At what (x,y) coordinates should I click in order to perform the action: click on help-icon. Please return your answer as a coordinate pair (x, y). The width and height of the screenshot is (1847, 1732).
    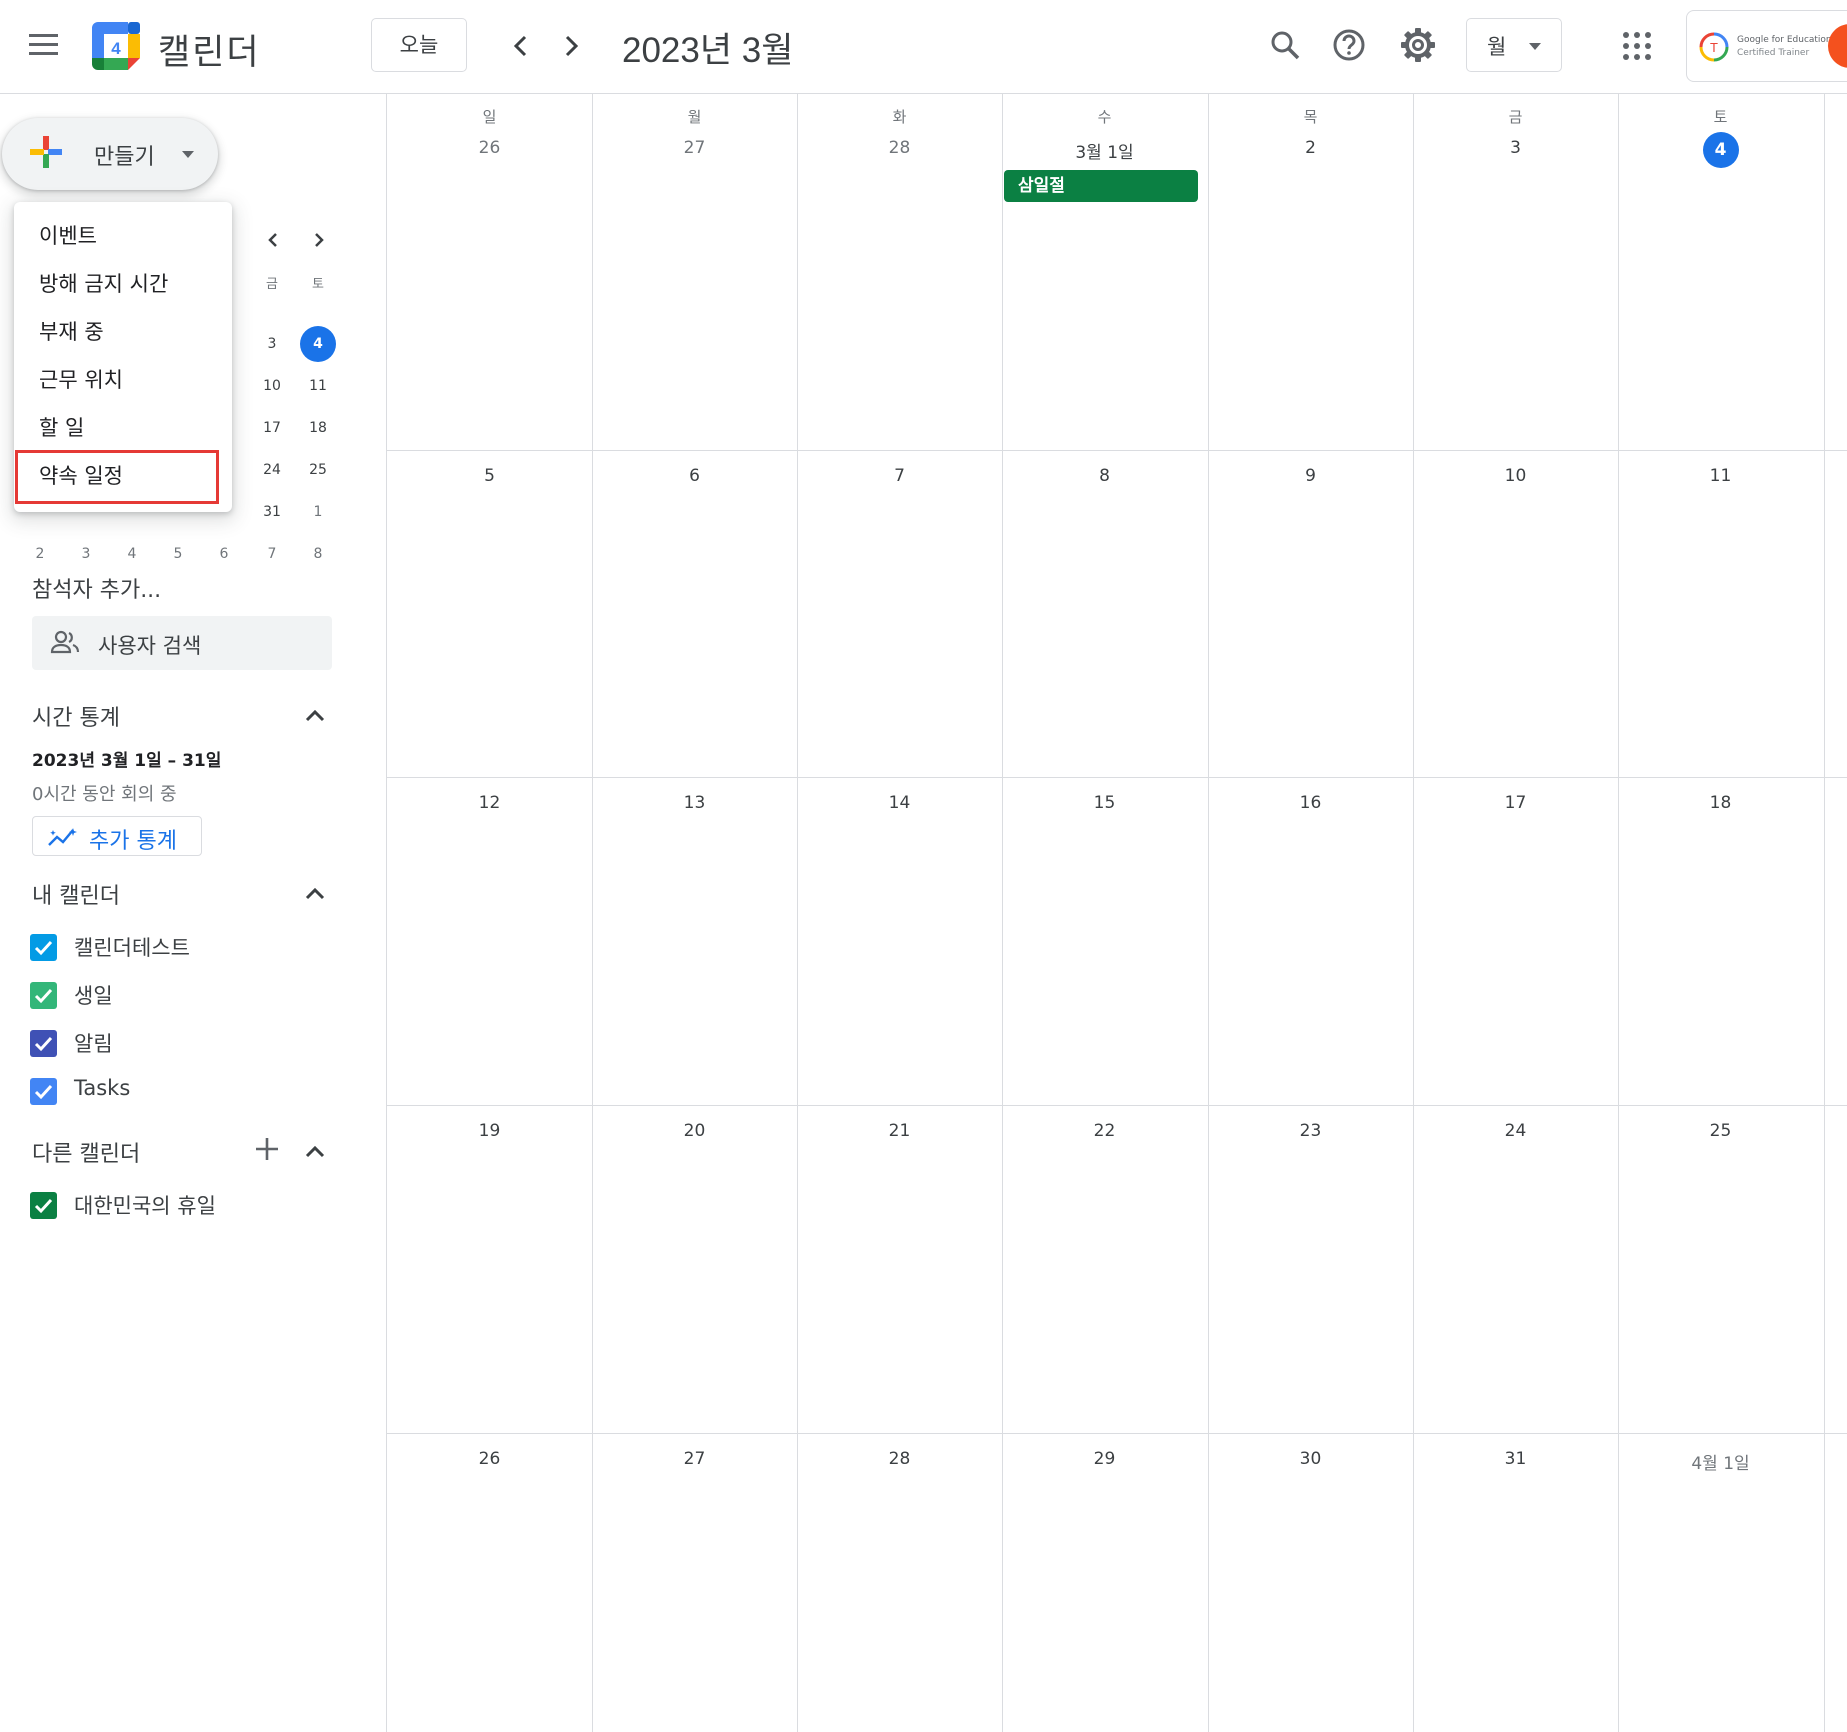
    Looking at the image, I should click on (1349, 45).